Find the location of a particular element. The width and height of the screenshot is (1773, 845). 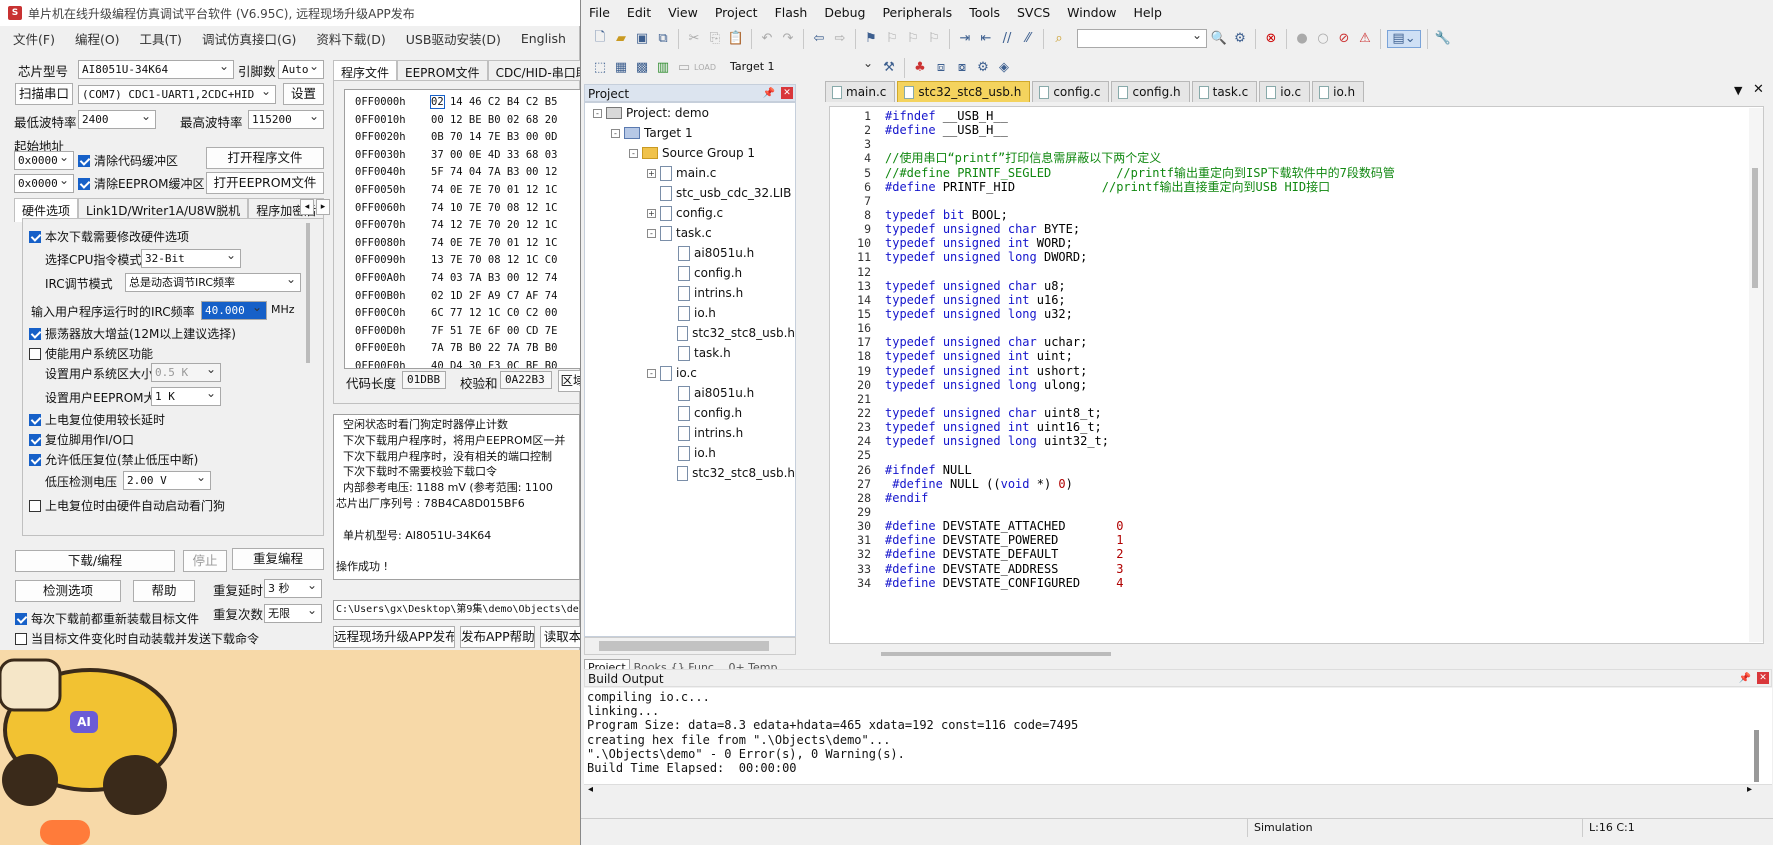

options-for-target-icon: ⚒ is located at coordinates (889, 68).